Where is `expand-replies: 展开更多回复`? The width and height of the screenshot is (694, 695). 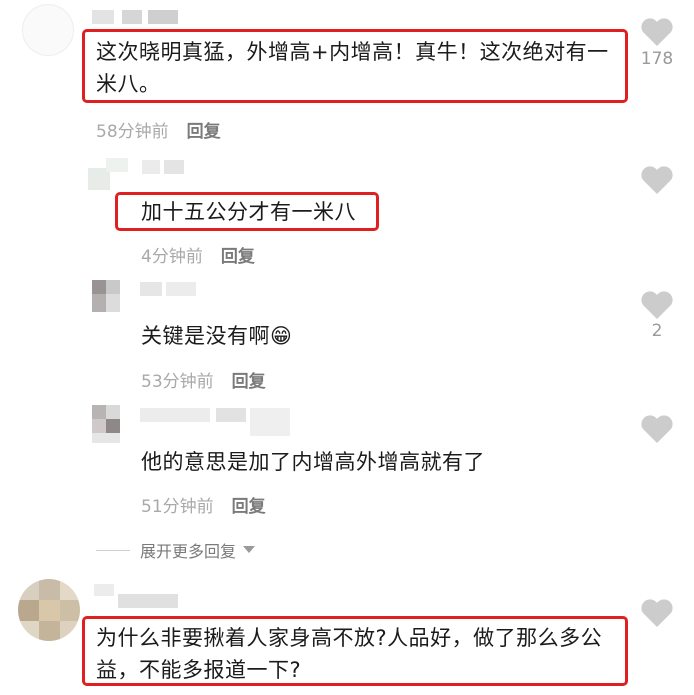
expand-replies: 展开更多回复 is located at coordinates (176, 550).